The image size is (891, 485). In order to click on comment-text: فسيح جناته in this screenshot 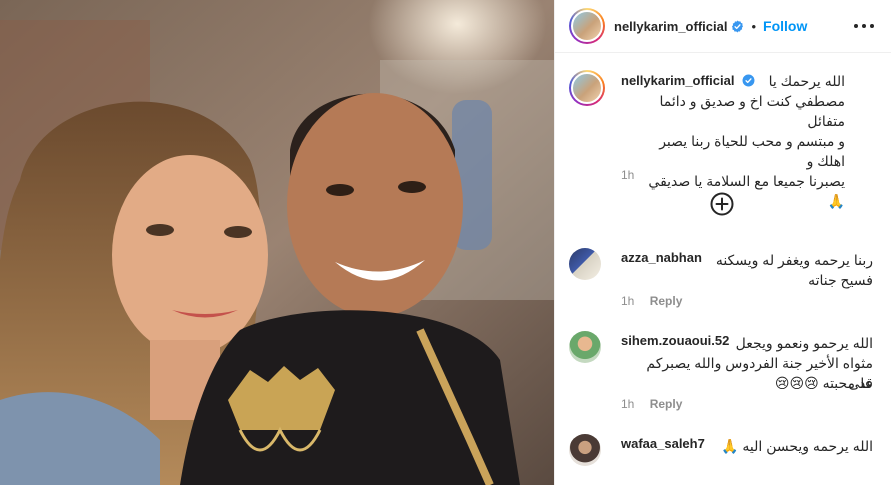, I will do `click(840, 280)`.